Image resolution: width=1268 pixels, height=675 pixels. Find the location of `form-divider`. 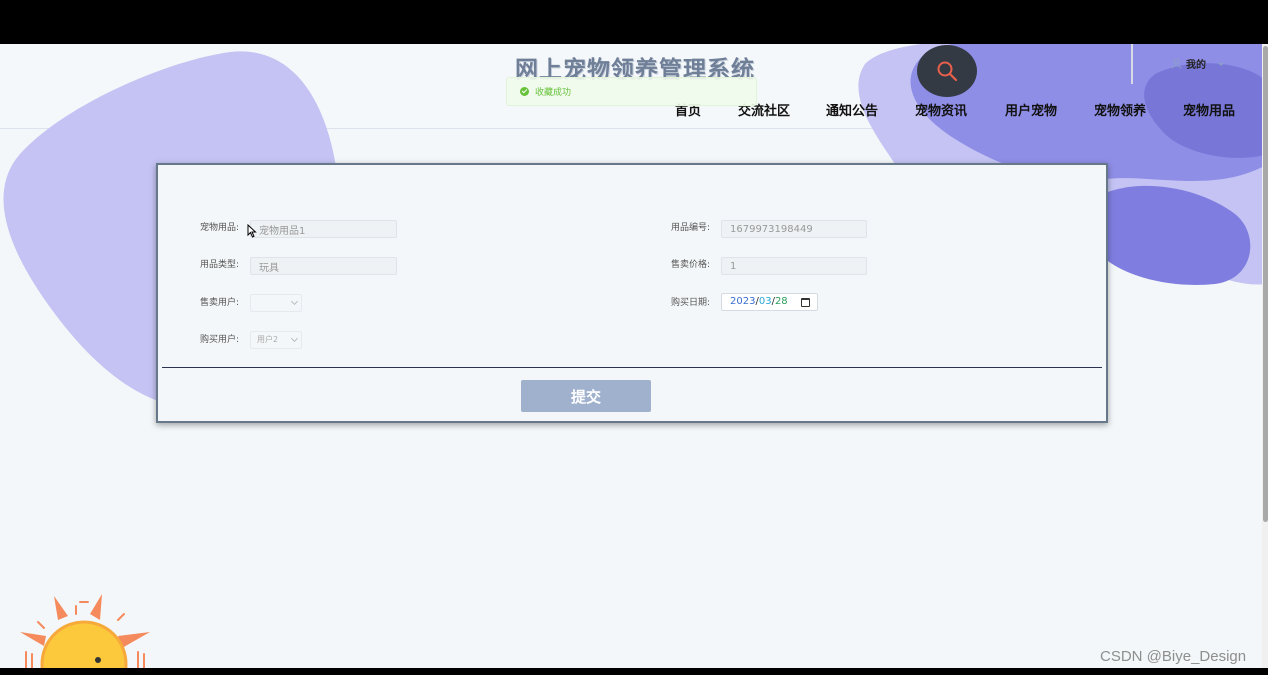

form-divider is located at coordinates (632, 367).